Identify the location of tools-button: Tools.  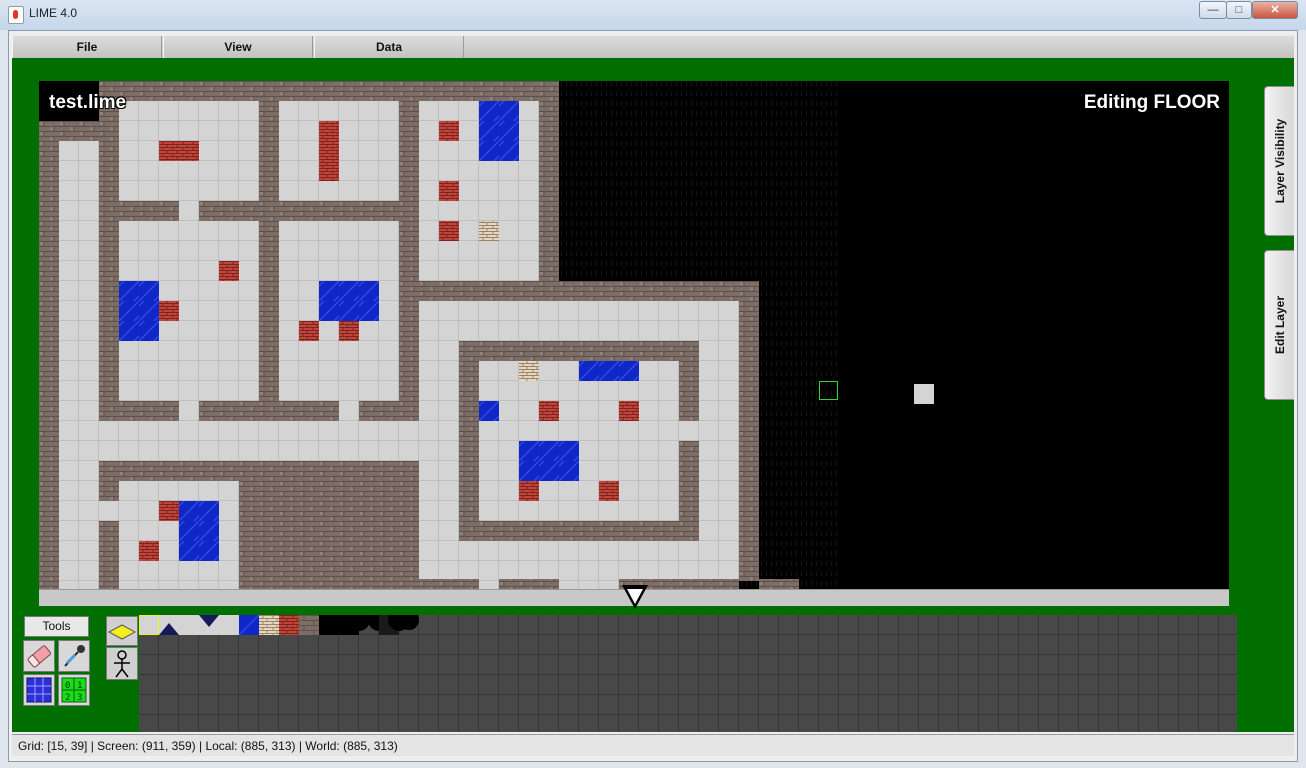
(56, 626).